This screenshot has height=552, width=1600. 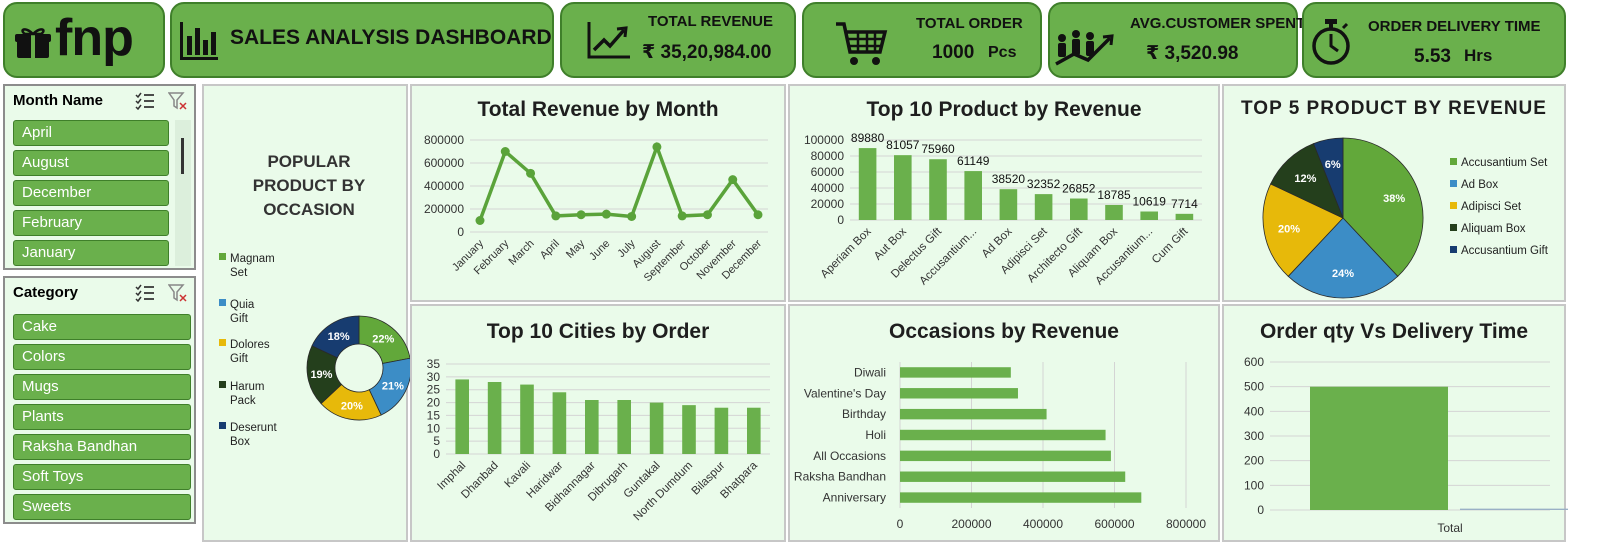 What do you see at coordinates (84, 40) in the screenshot?
I see `brand-tile: fnp` at bounding box center [84, 40].